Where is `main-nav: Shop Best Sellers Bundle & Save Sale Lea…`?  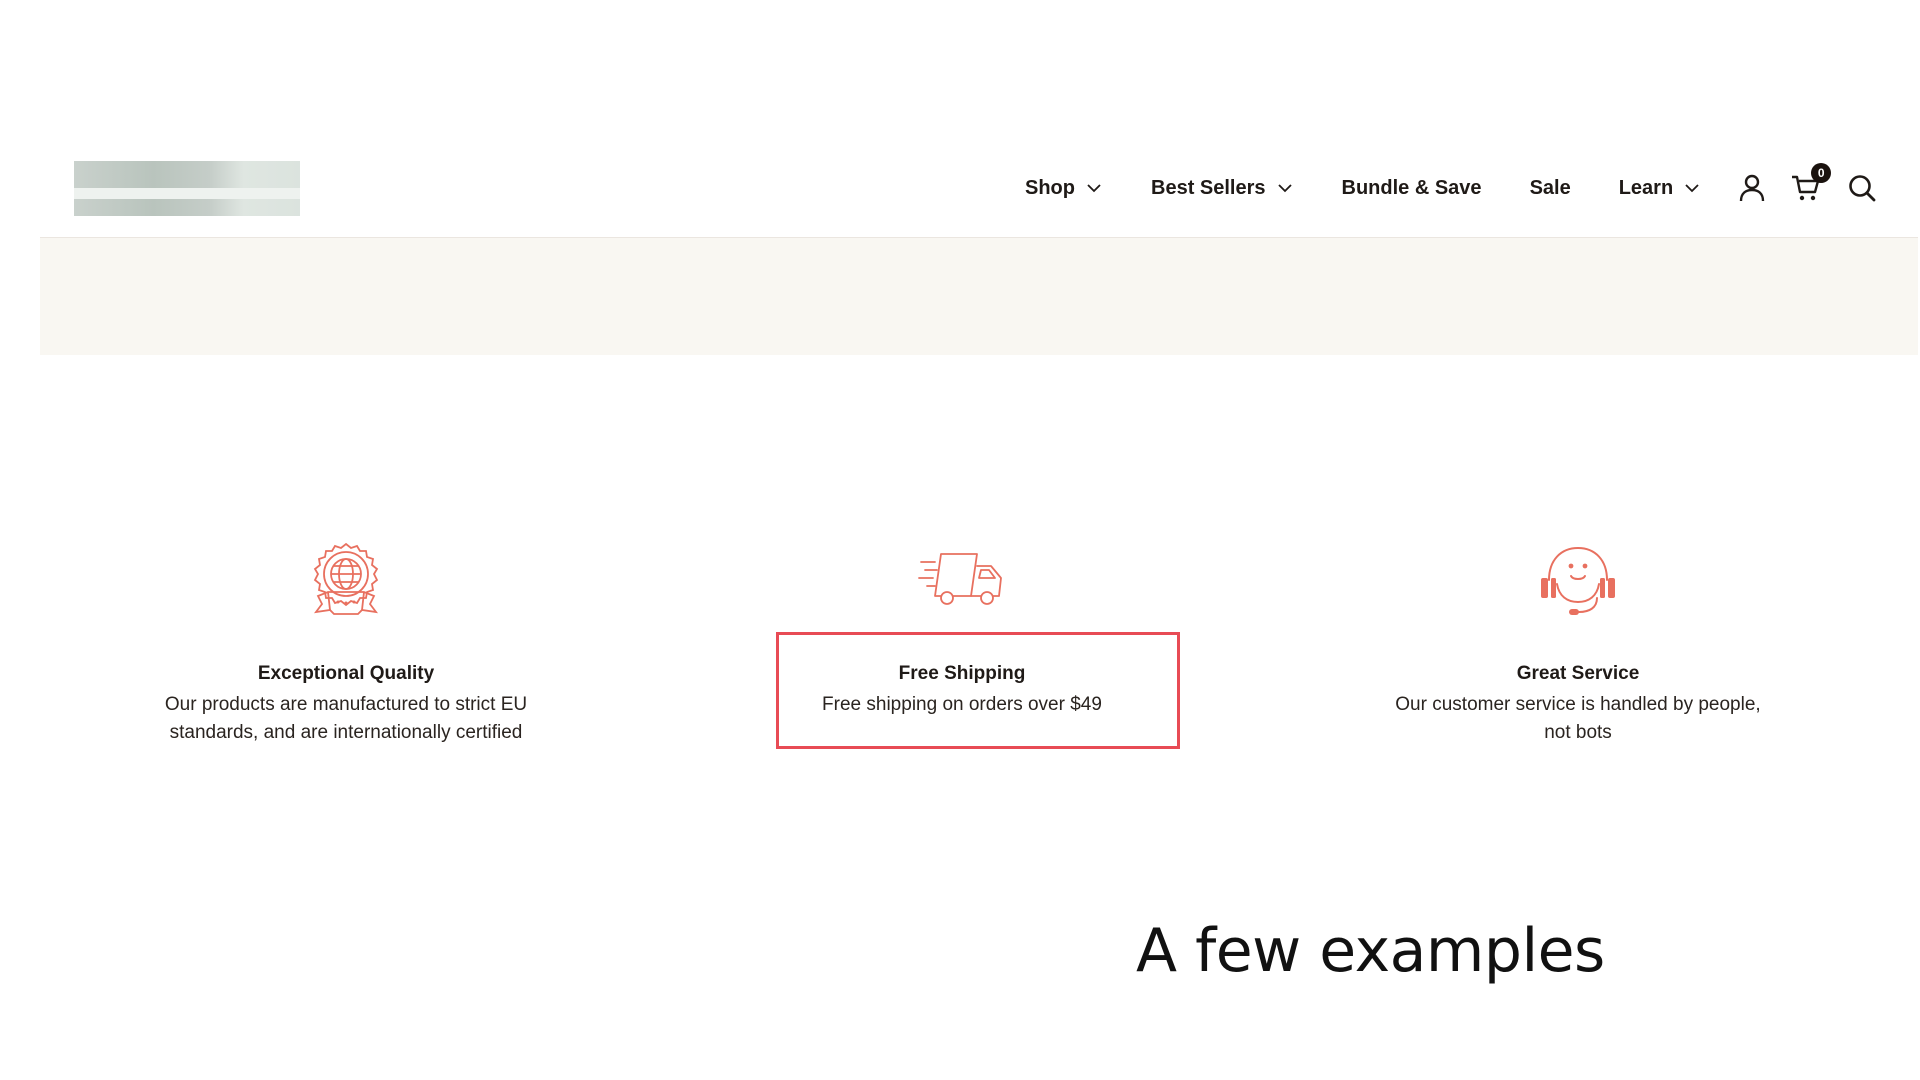 main-nav: Shop Best Sellers Bundle & Save Sale Lea… is located at coordinates (1452, 185).